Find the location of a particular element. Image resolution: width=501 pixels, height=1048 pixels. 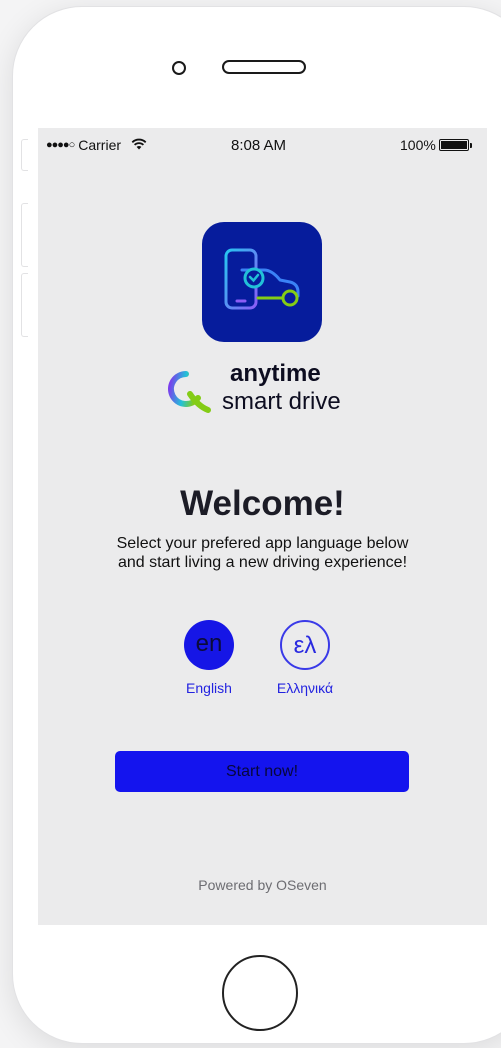

status-bar: ●●●●○ Carrier 8:08 AM 100% is located at coordinates (262, 145).